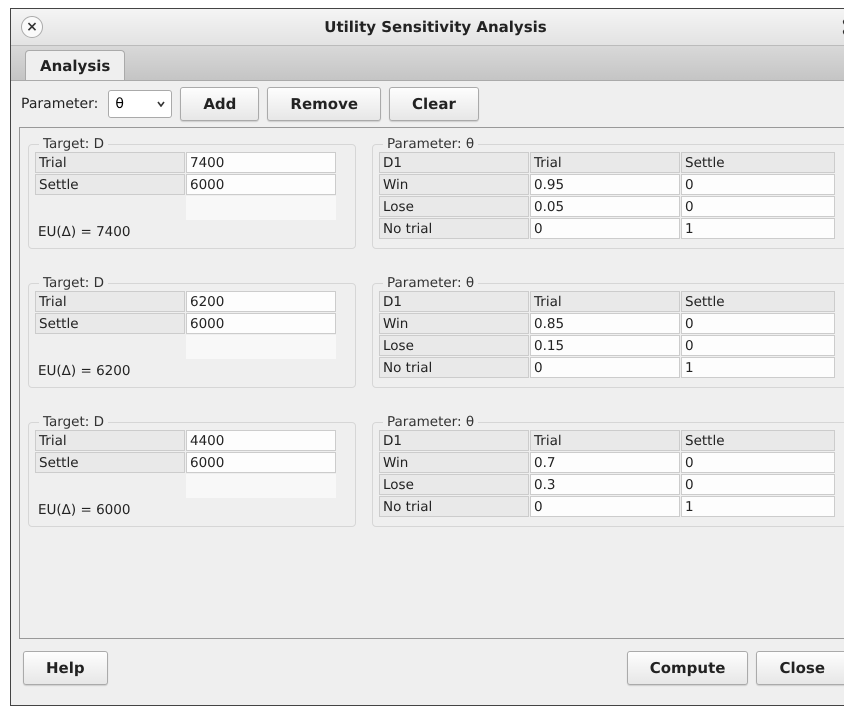  What do you see at coordinates (140, 104) in the screenshot?
I see `parameter-dropdown: θ` at bounding box center [140, 104].